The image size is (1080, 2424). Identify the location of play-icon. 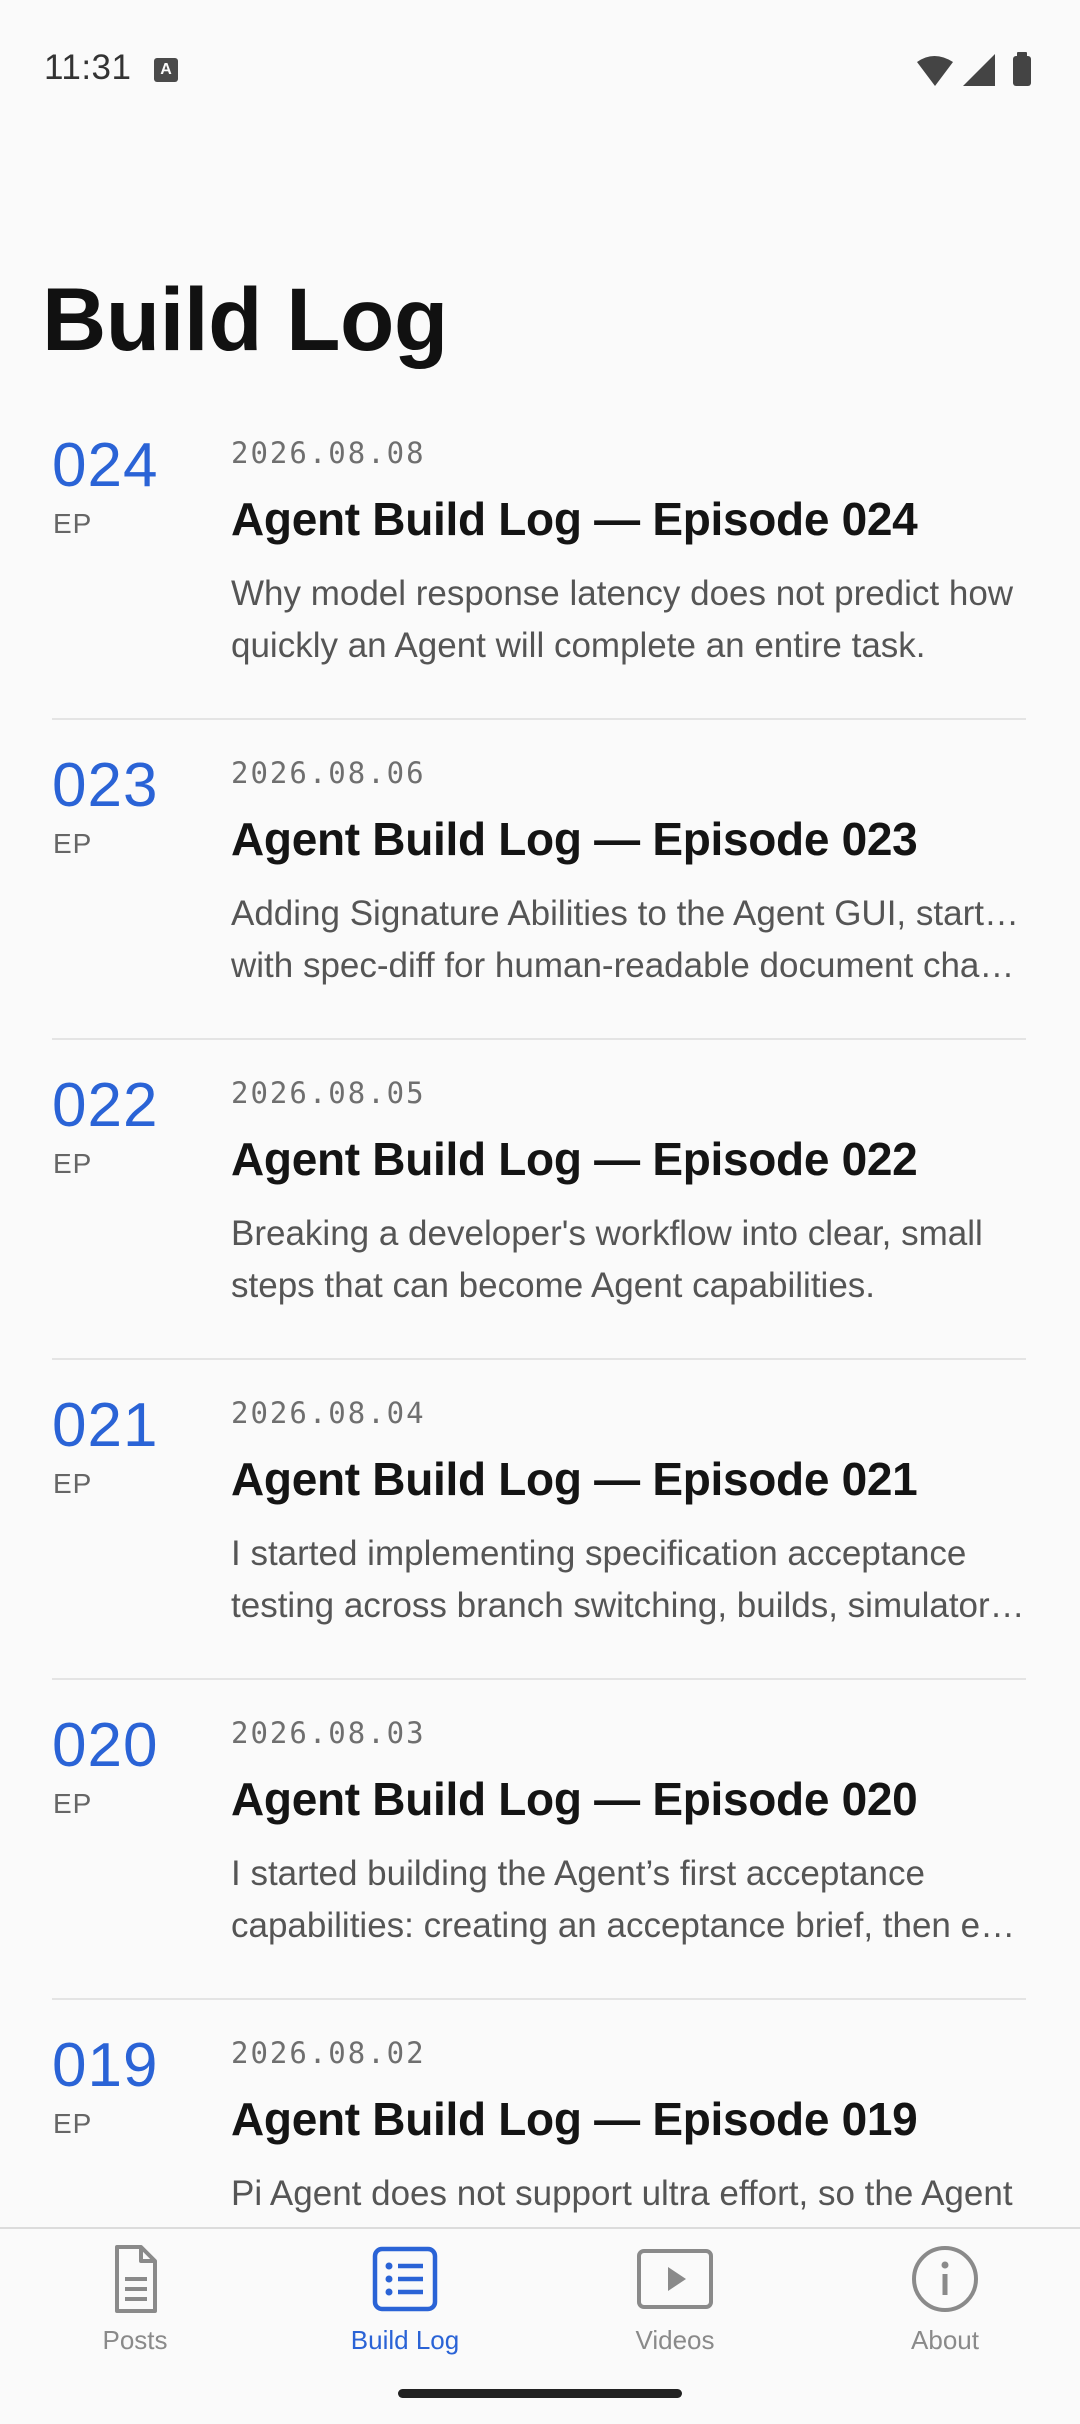
(675, 2279).